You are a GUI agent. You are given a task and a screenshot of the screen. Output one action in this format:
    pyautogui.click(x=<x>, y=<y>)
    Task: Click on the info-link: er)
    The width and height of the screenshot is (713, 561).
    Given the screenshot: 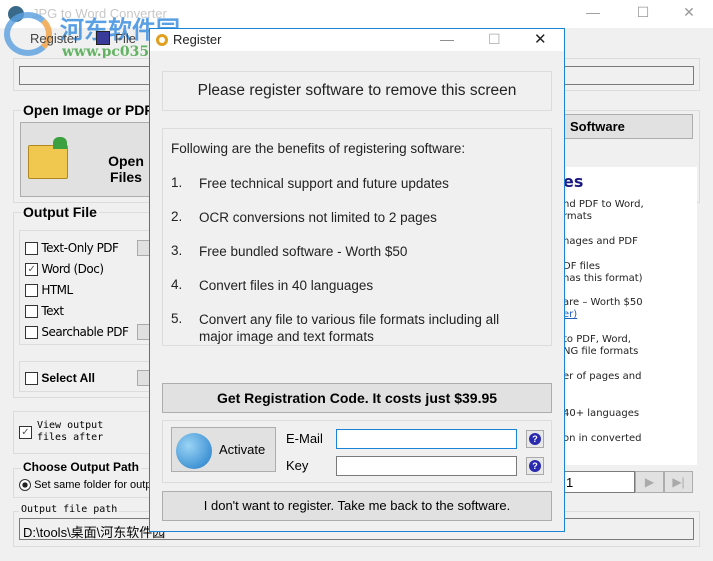 What is the action you would take?
    pyautogui.click(x=570, y=314)
    